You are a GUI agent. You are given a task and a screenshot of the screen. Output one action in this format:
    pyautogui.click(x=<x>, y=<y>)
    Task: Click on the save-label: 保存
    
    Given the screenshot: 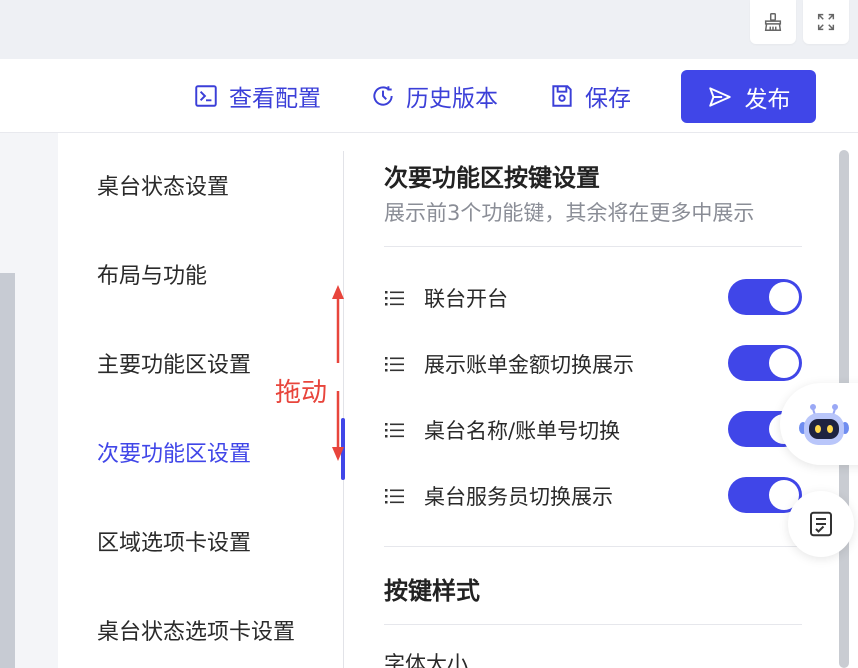 What is the action you would take?
    pyautogui.click(x=608, y=99)
    